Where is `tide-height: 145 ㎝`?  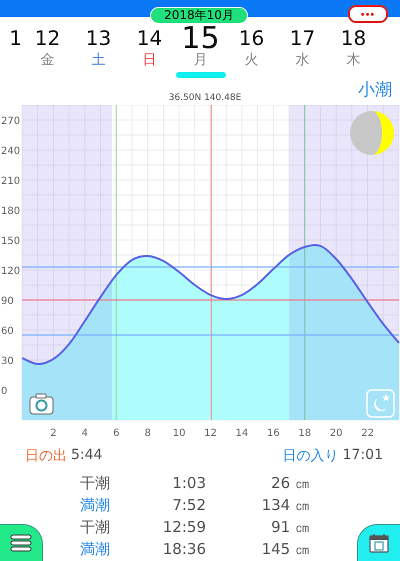 tide-height: 145 ㎝ is located at coordinates (285, 549).